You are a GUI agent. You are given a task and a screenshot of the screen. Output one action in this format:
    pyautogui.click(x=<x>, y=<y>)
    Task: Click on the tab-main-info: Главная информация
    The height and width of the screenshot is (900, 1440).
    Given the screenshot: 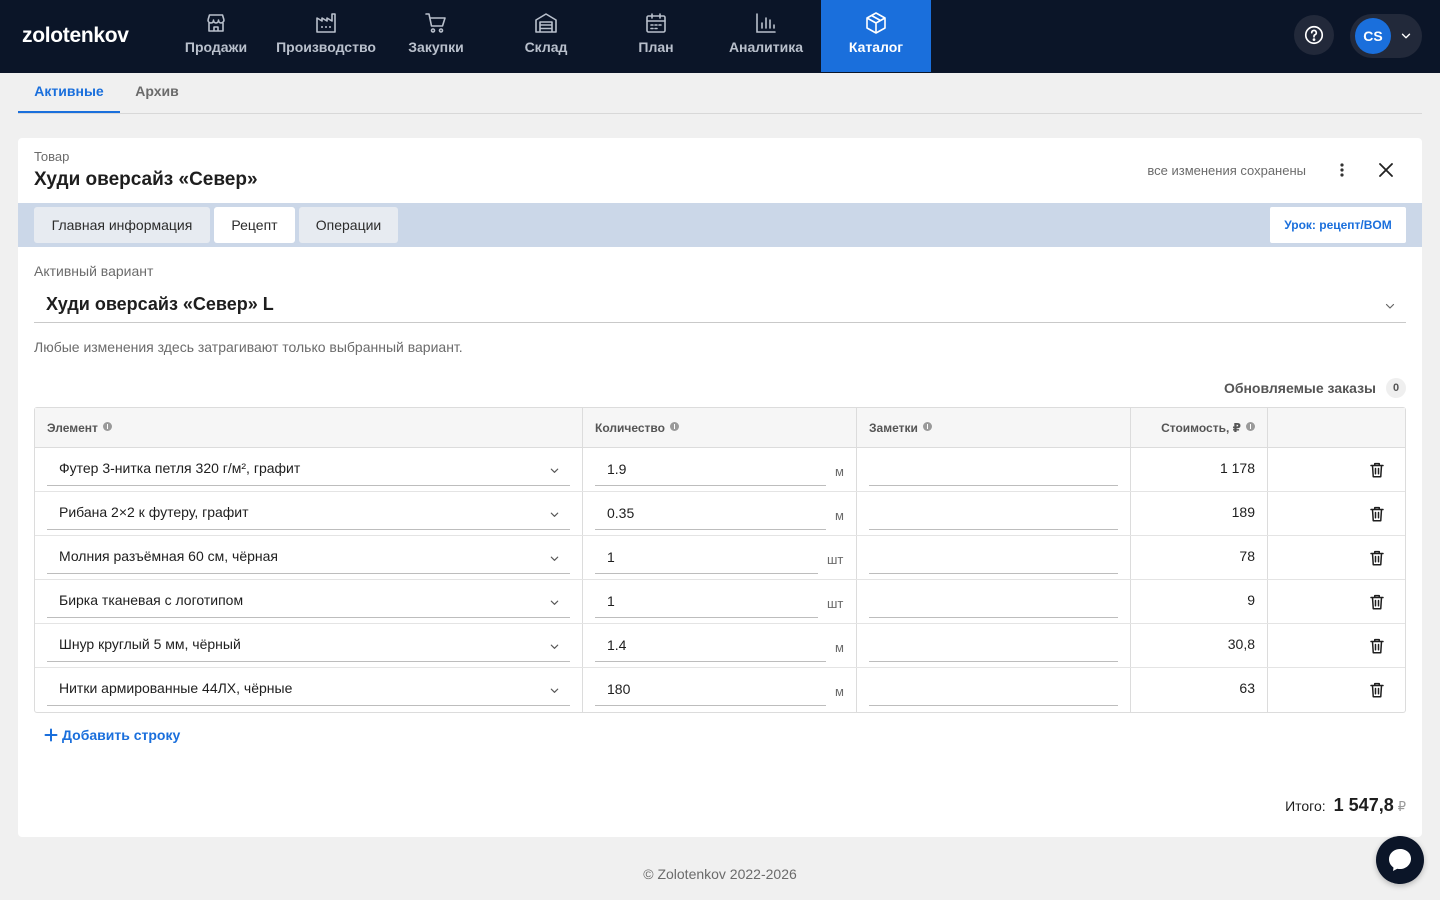 What is the action you would take?
    pyautogui.click(x=122, y=225)
    